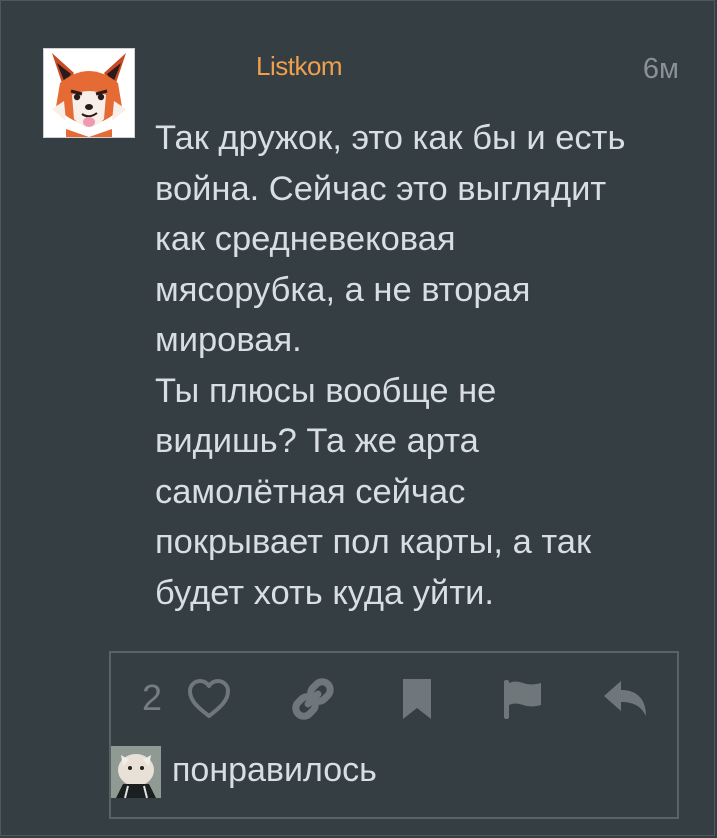 The height and width of the screenshot is (838, 717). I want to click on comment-line: покрывает пол карты, а так, so click(373, 542).